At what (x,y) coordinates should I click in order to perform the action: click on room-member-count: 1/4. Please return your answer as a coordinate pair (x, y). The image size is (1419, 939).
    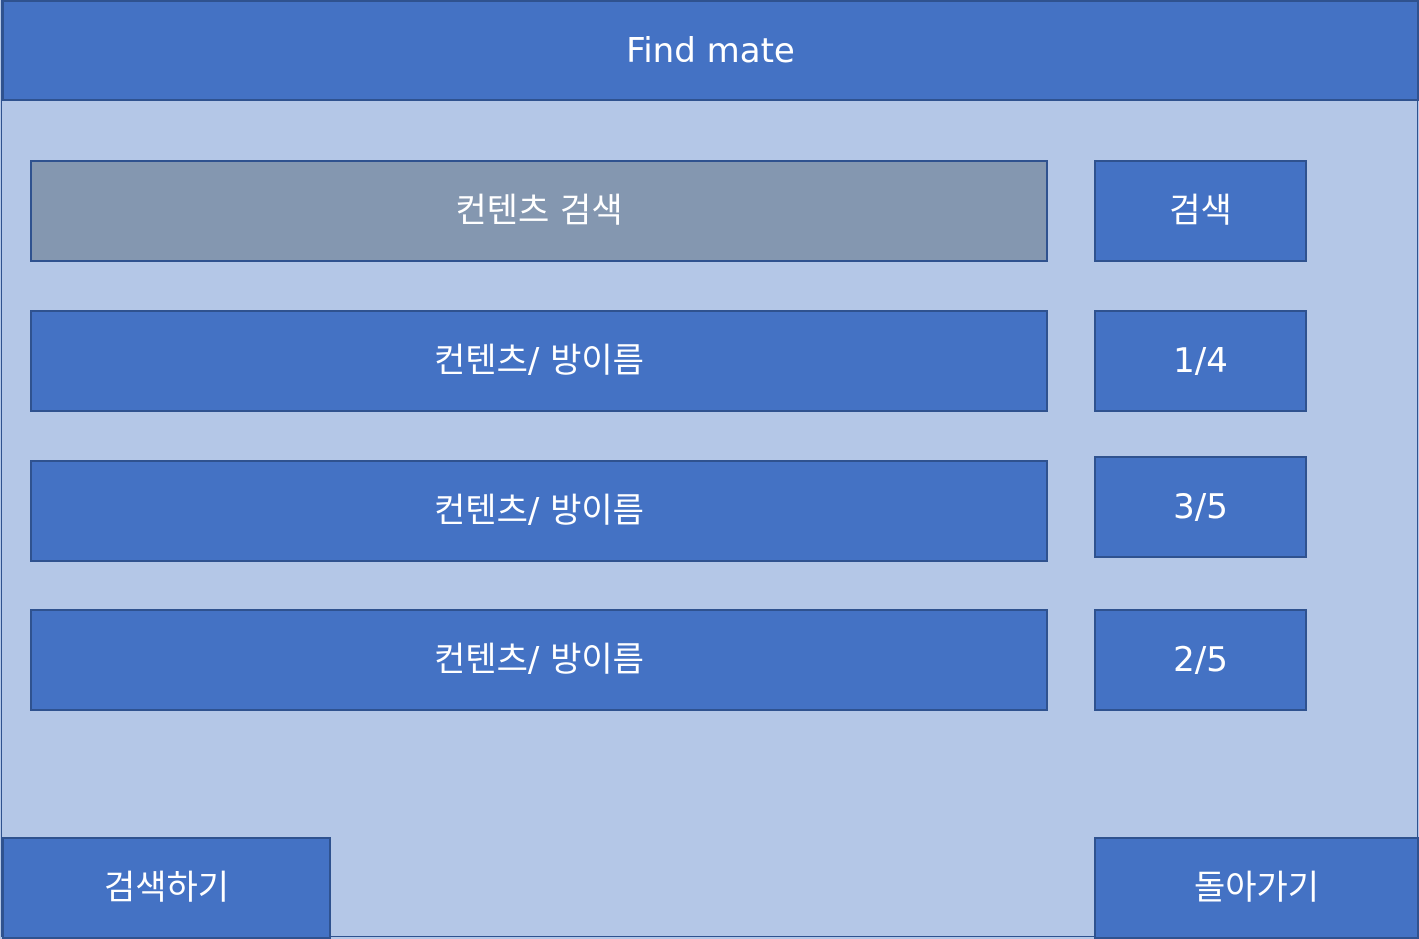
    Looking at the image, I should click on (1200, 361).